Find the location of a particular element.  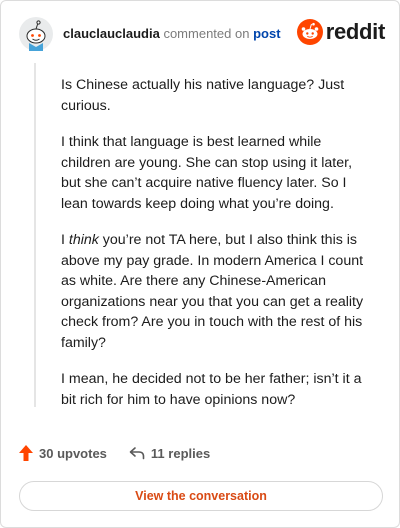

upvote-control: 30 upvotes is located at coordinates (63, 453).